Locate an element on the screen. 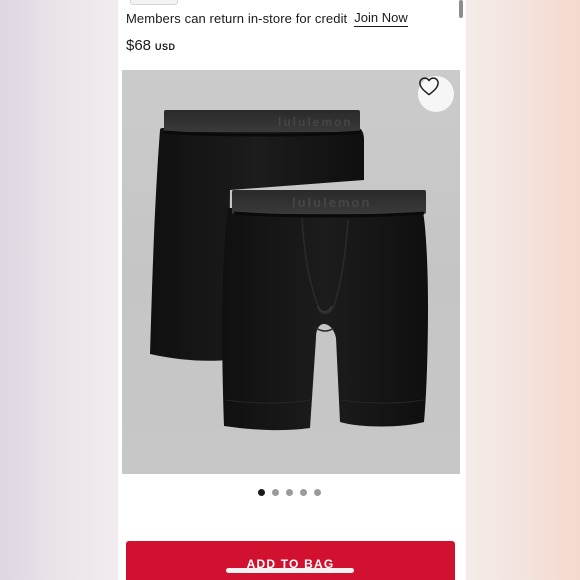 This screenshot has height=580, width=580. currency-code: USD is located at coordinates (165, 47).